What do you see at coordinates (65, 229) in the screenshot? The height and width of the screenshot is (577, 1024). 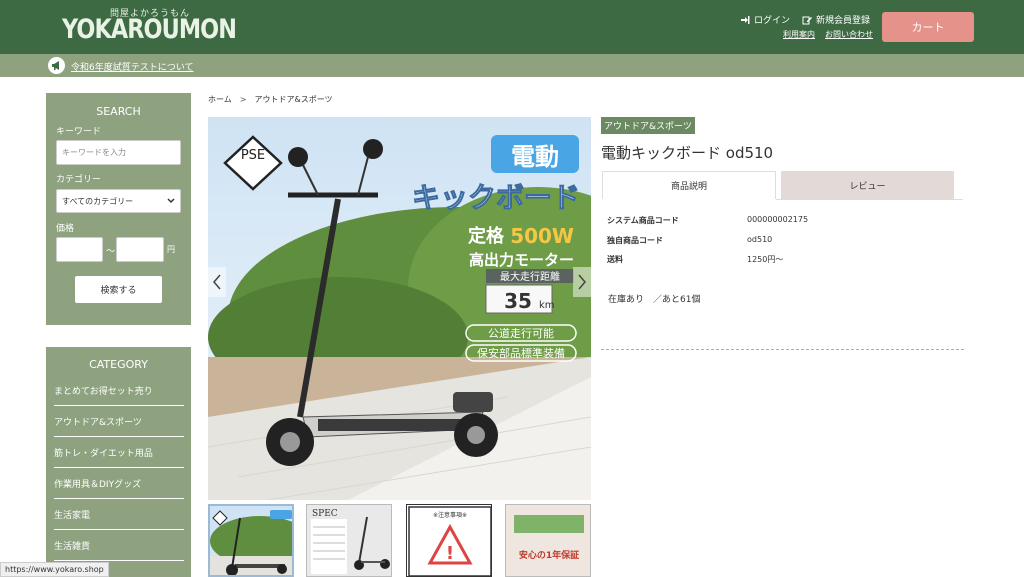 I see `price-label: 価格` at bounding box center [65, 229].